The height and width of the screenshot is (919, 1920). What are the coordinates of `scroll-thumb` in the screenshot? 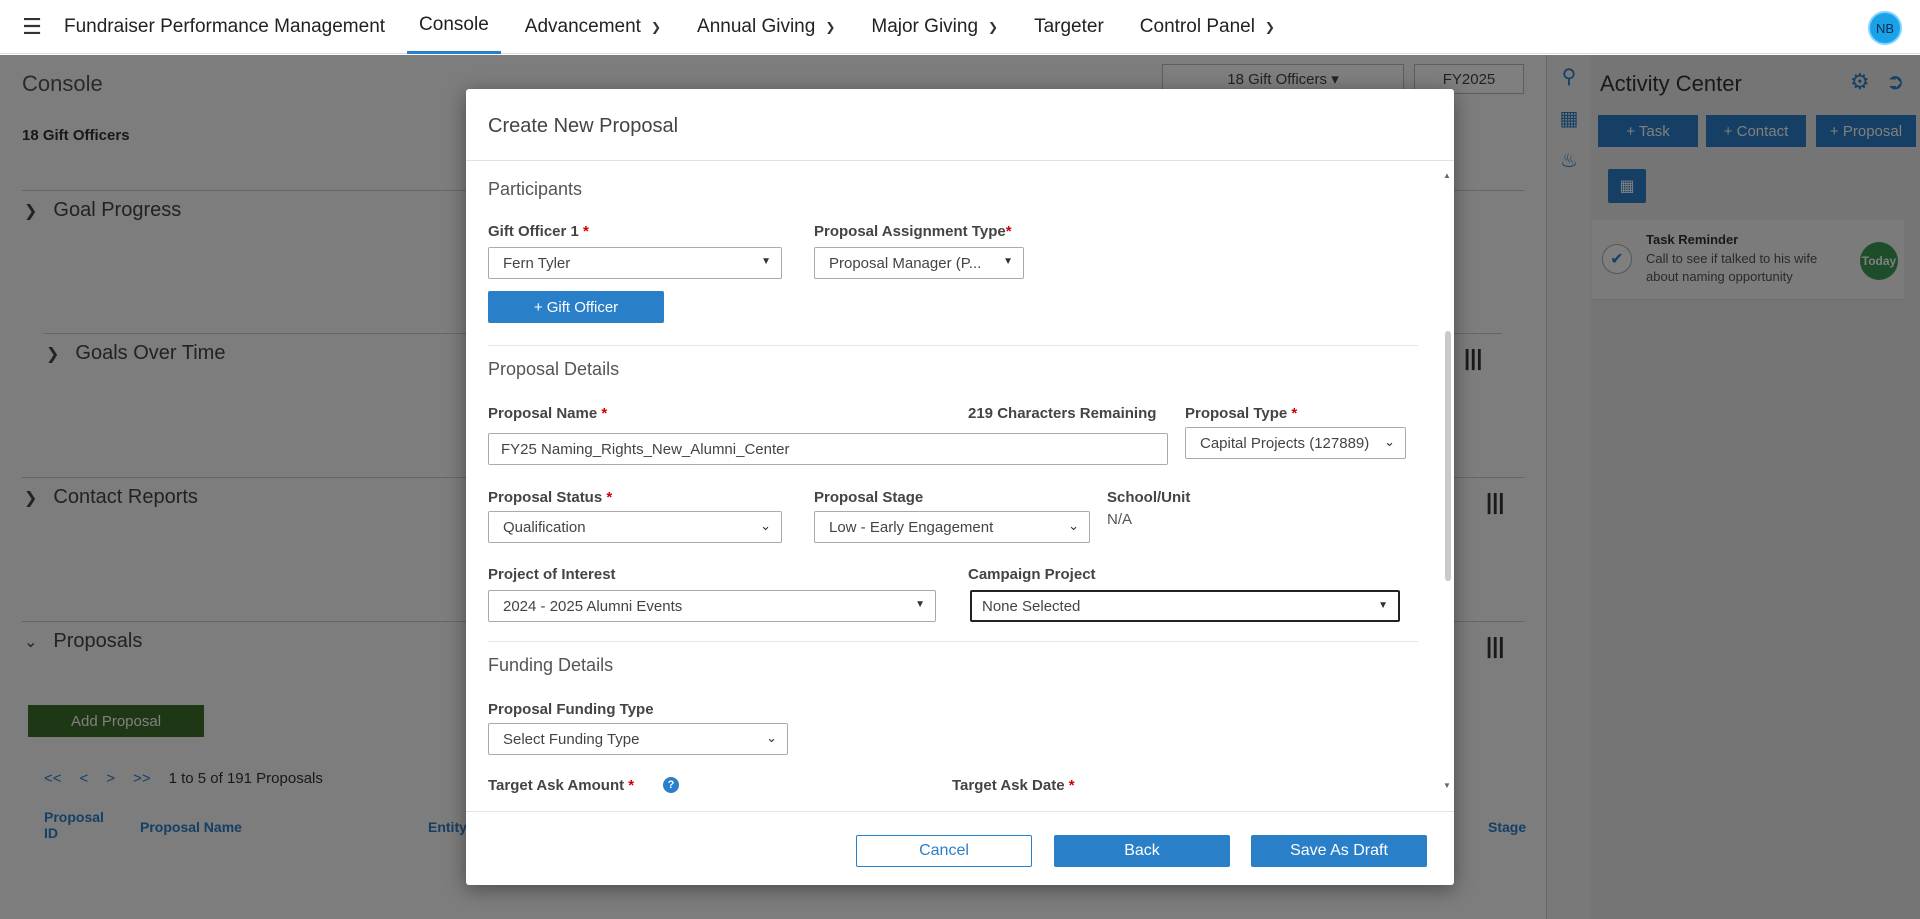 It's located at (1448, 456).